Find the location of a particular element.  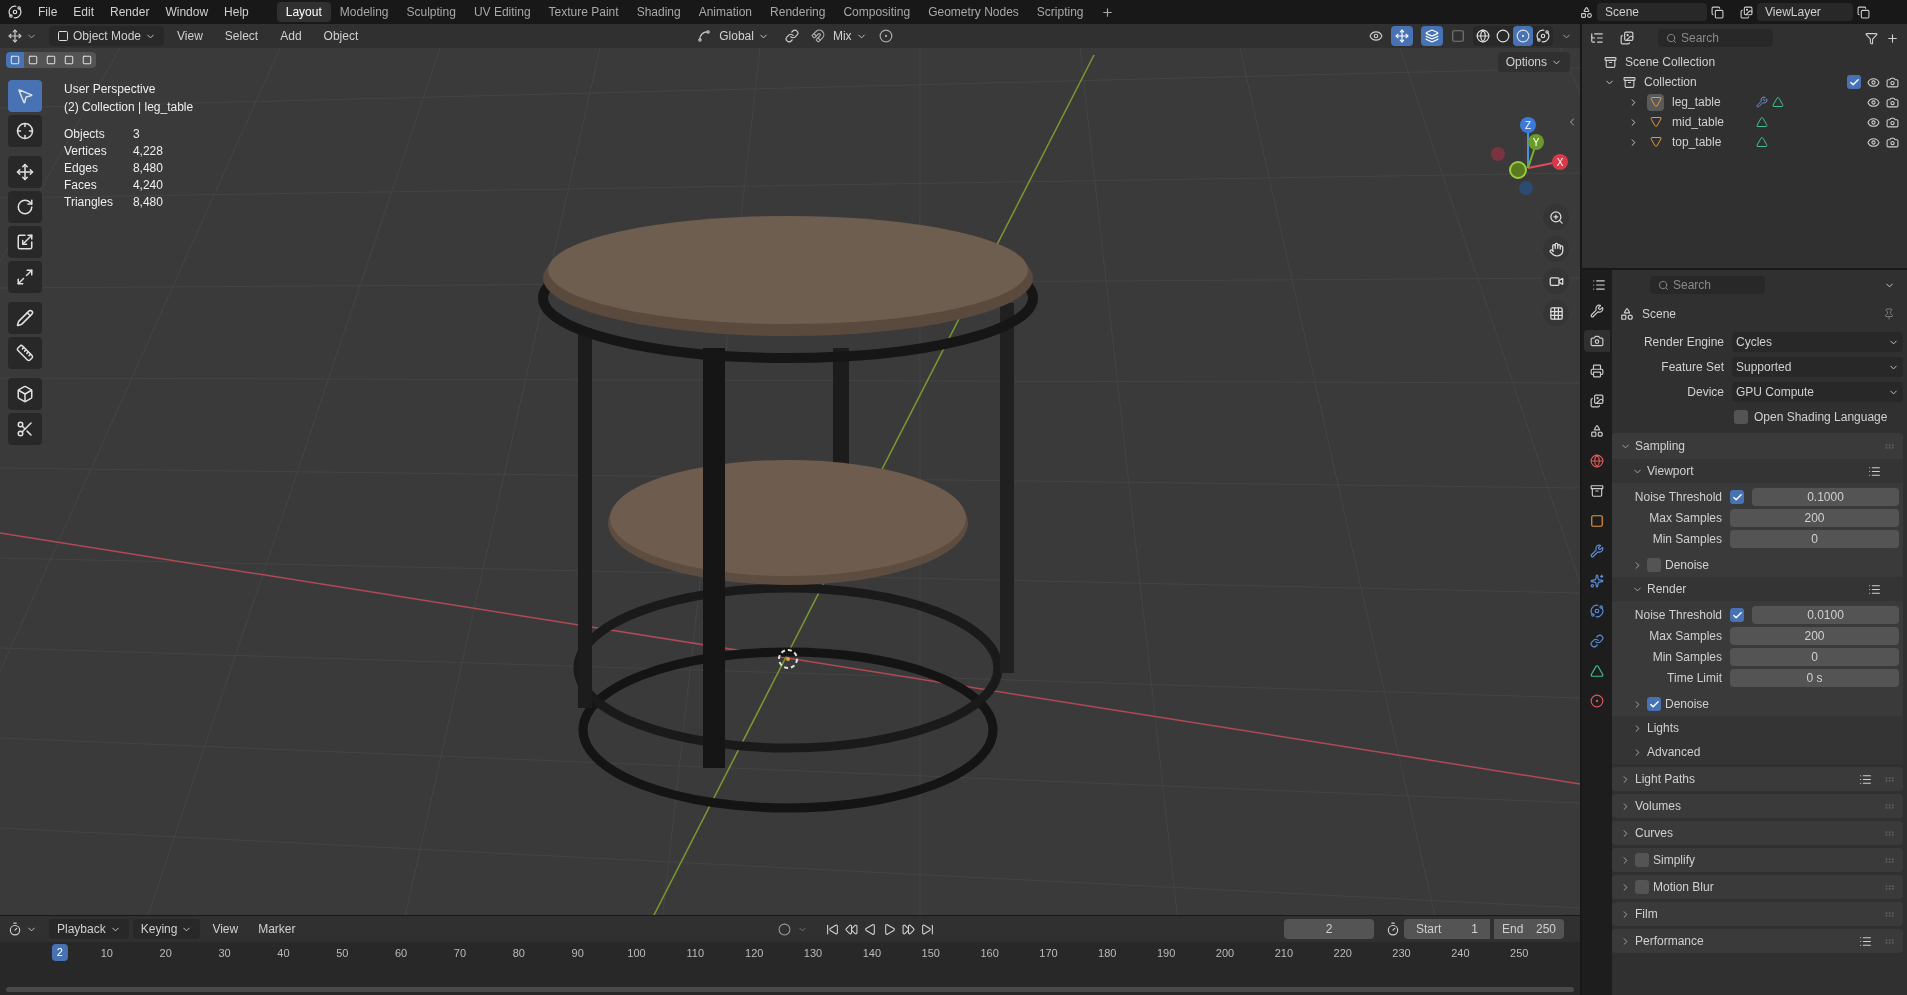

panel-title: Volumes is located at coordinates (1658, 806).